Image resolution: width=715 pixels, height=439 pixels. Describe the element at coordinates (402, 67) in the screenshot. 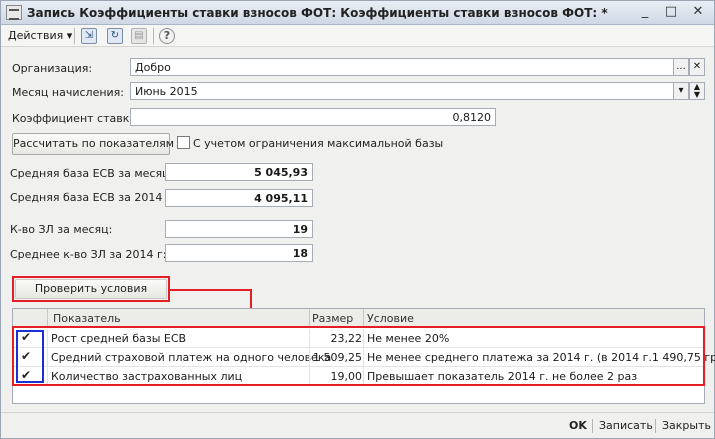

I see `organization-field: Добро` at that location.